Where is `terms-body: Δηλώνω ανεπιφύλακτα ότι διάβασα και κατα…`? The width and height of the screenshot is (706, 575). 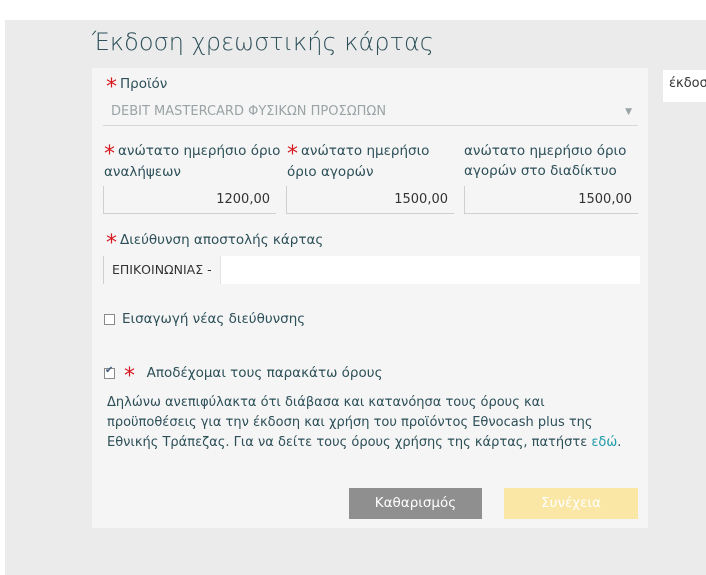
terms-body: Δηλώνω ανεπιφύλακτα ότι διάβασα και κατα… is located at coordinates (350, 422).